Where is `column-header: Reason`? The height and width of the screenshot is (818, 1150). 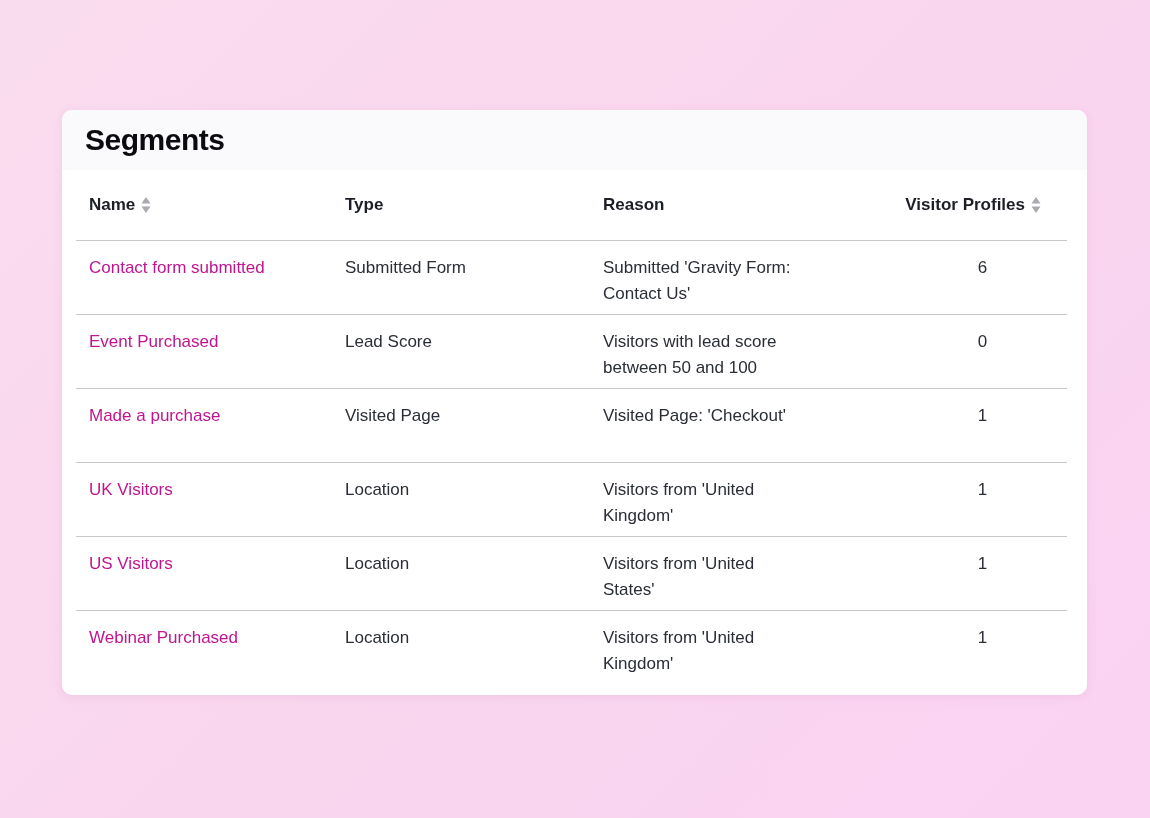
column-header: Reason is located at coordinates (634, 205).